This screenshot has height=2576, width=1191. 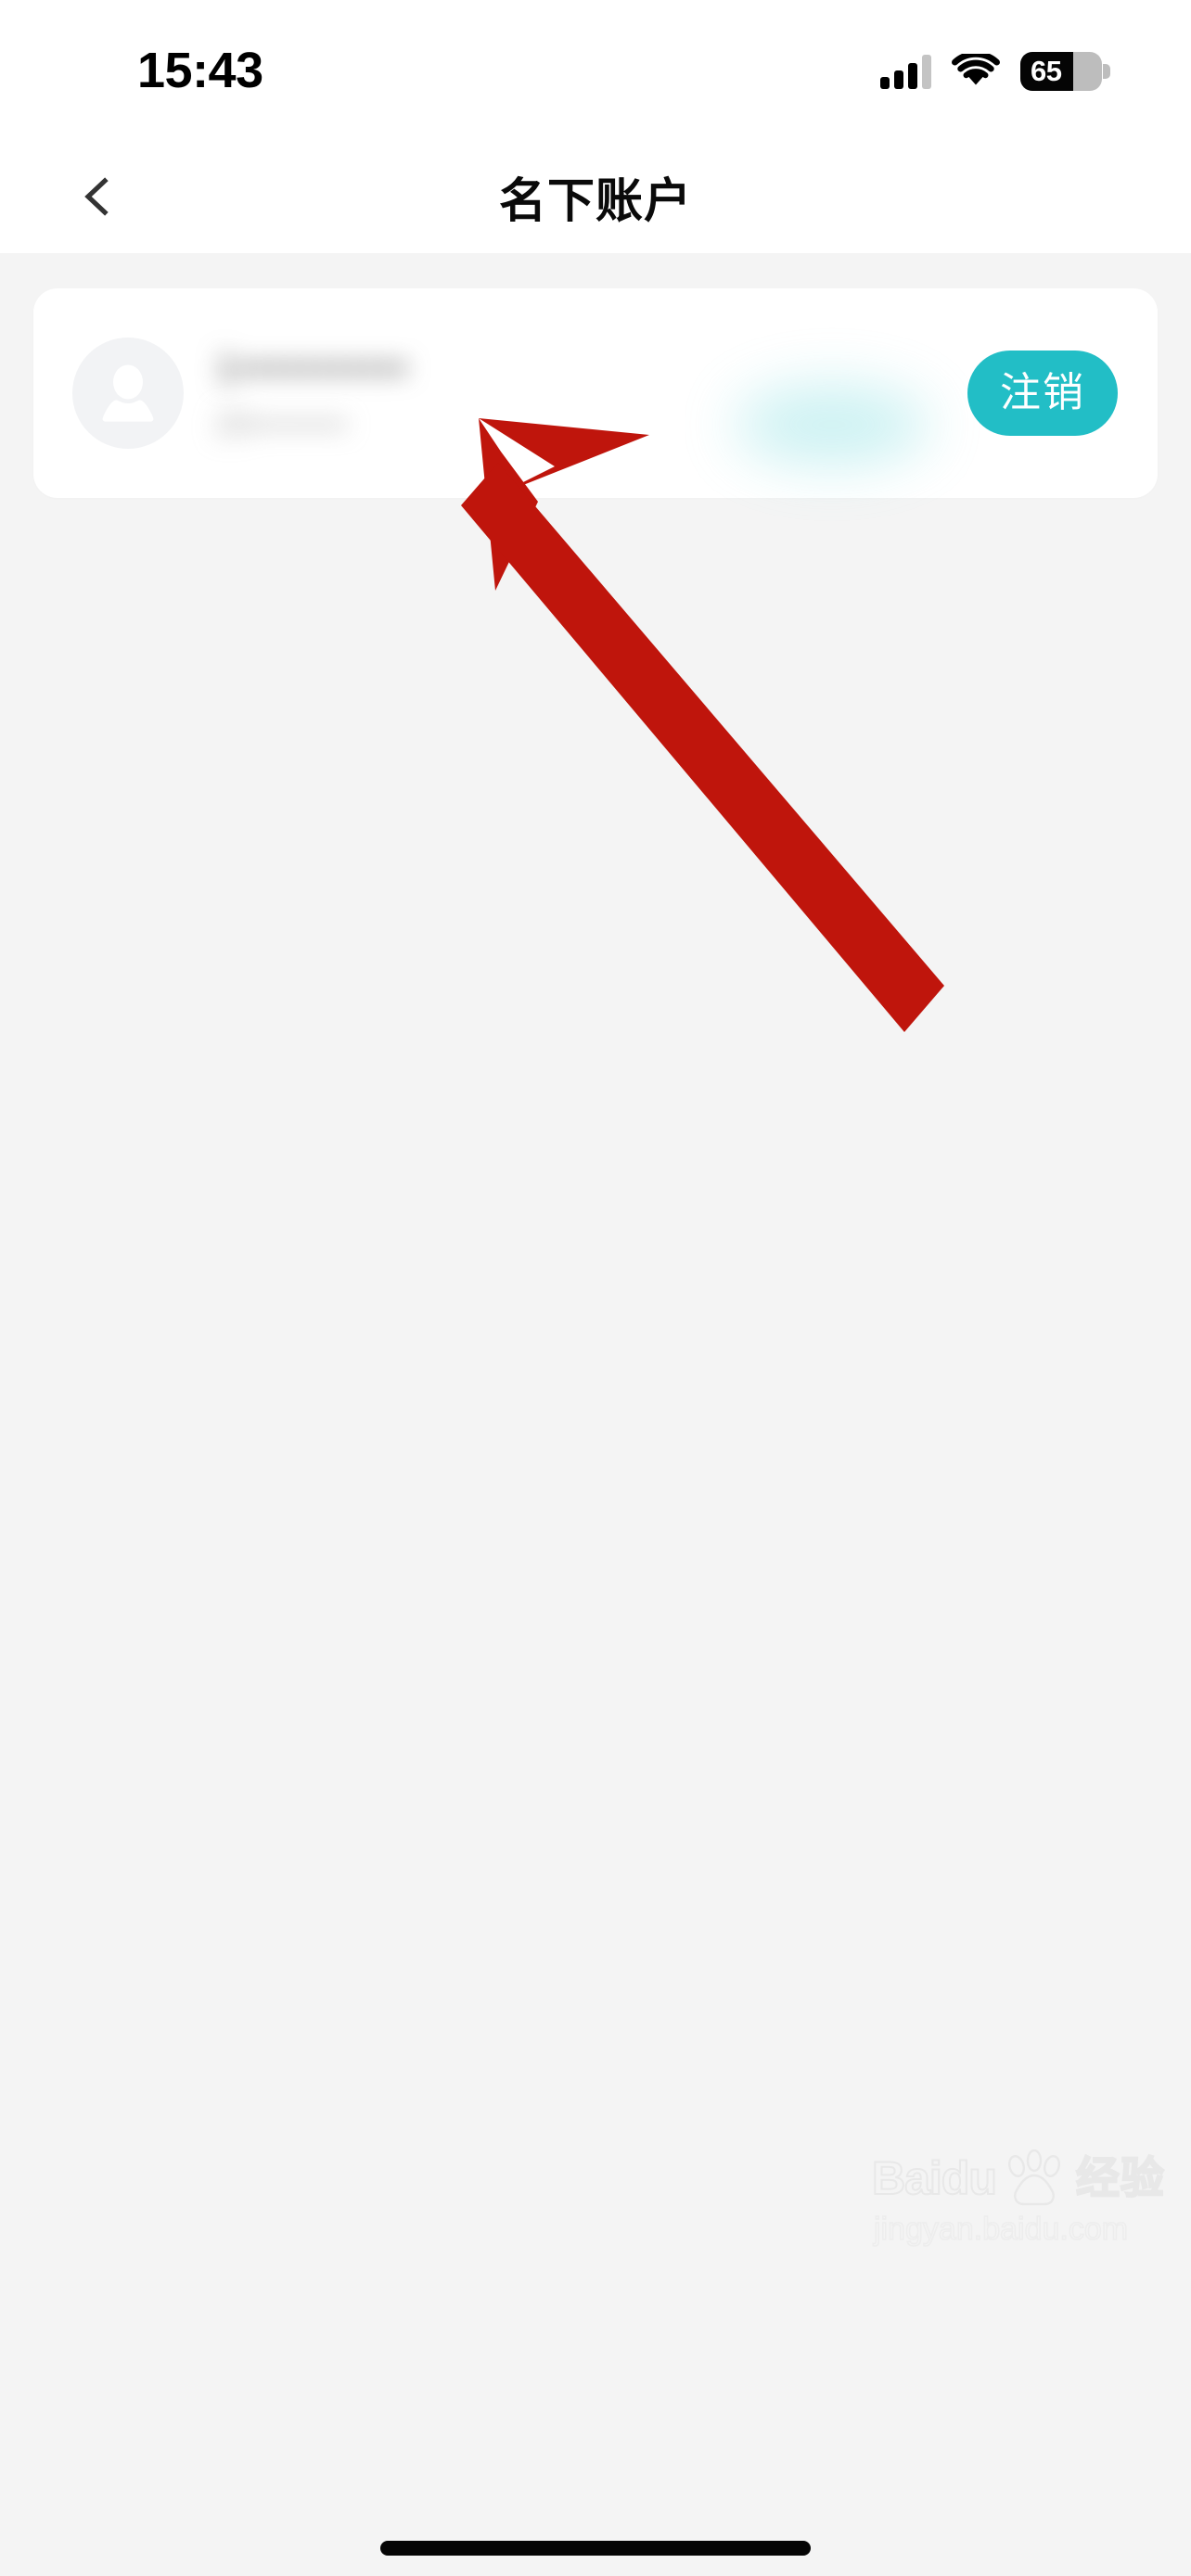 I want to click on wifi-icon, so click(x=976, y=71).